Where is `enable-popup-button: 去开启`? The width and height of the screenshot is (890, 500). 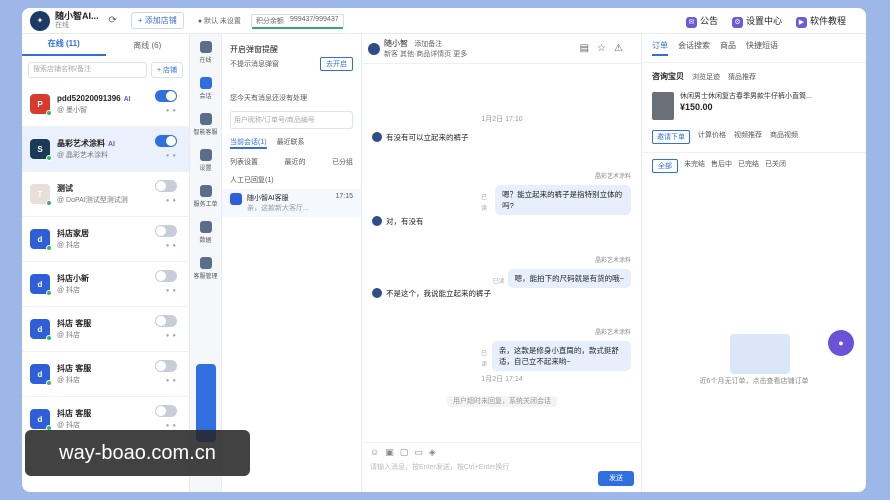 enable-popup-button: 去开启 is located at coordinates (336, 64).